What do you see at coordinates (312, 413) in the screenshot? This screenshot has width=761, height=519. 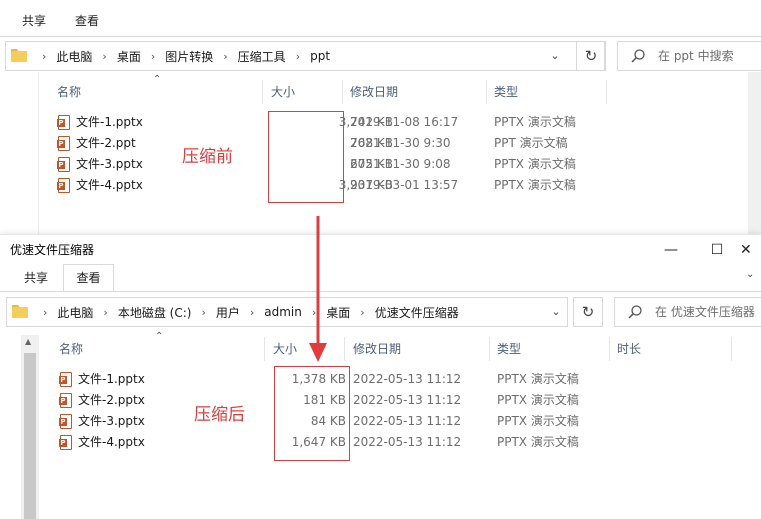 I see `size-highlight-box` at bounding box center [312, 413].